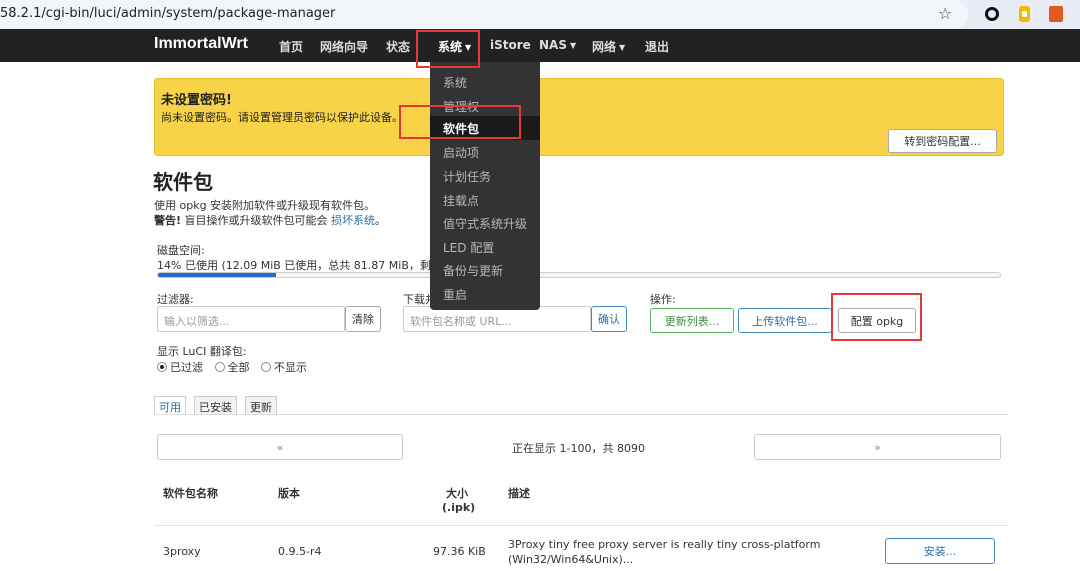 Image resolution: width=1080 pixels, height=571 pixels. I want to click on menu-item-reboot: 重启, so click(455, 294).